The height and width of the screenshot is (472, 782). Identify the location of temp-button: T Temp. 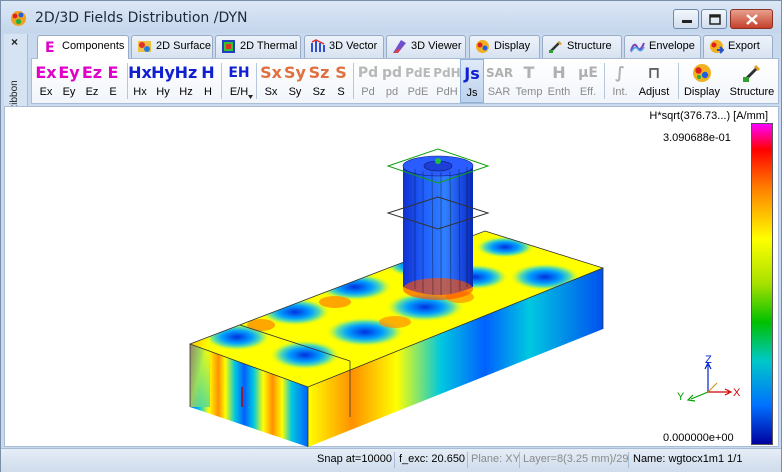
(529, 81).